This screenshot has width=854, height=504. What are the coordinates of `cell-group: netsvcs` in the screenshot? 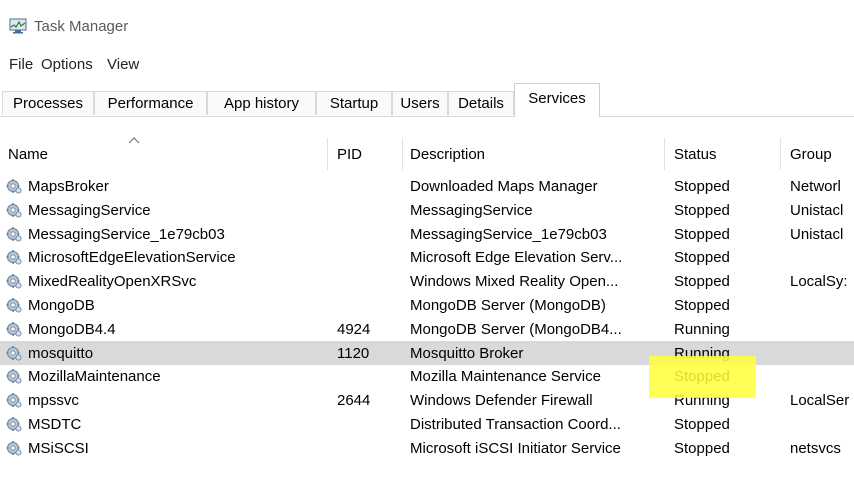 It's located at (815, 448).